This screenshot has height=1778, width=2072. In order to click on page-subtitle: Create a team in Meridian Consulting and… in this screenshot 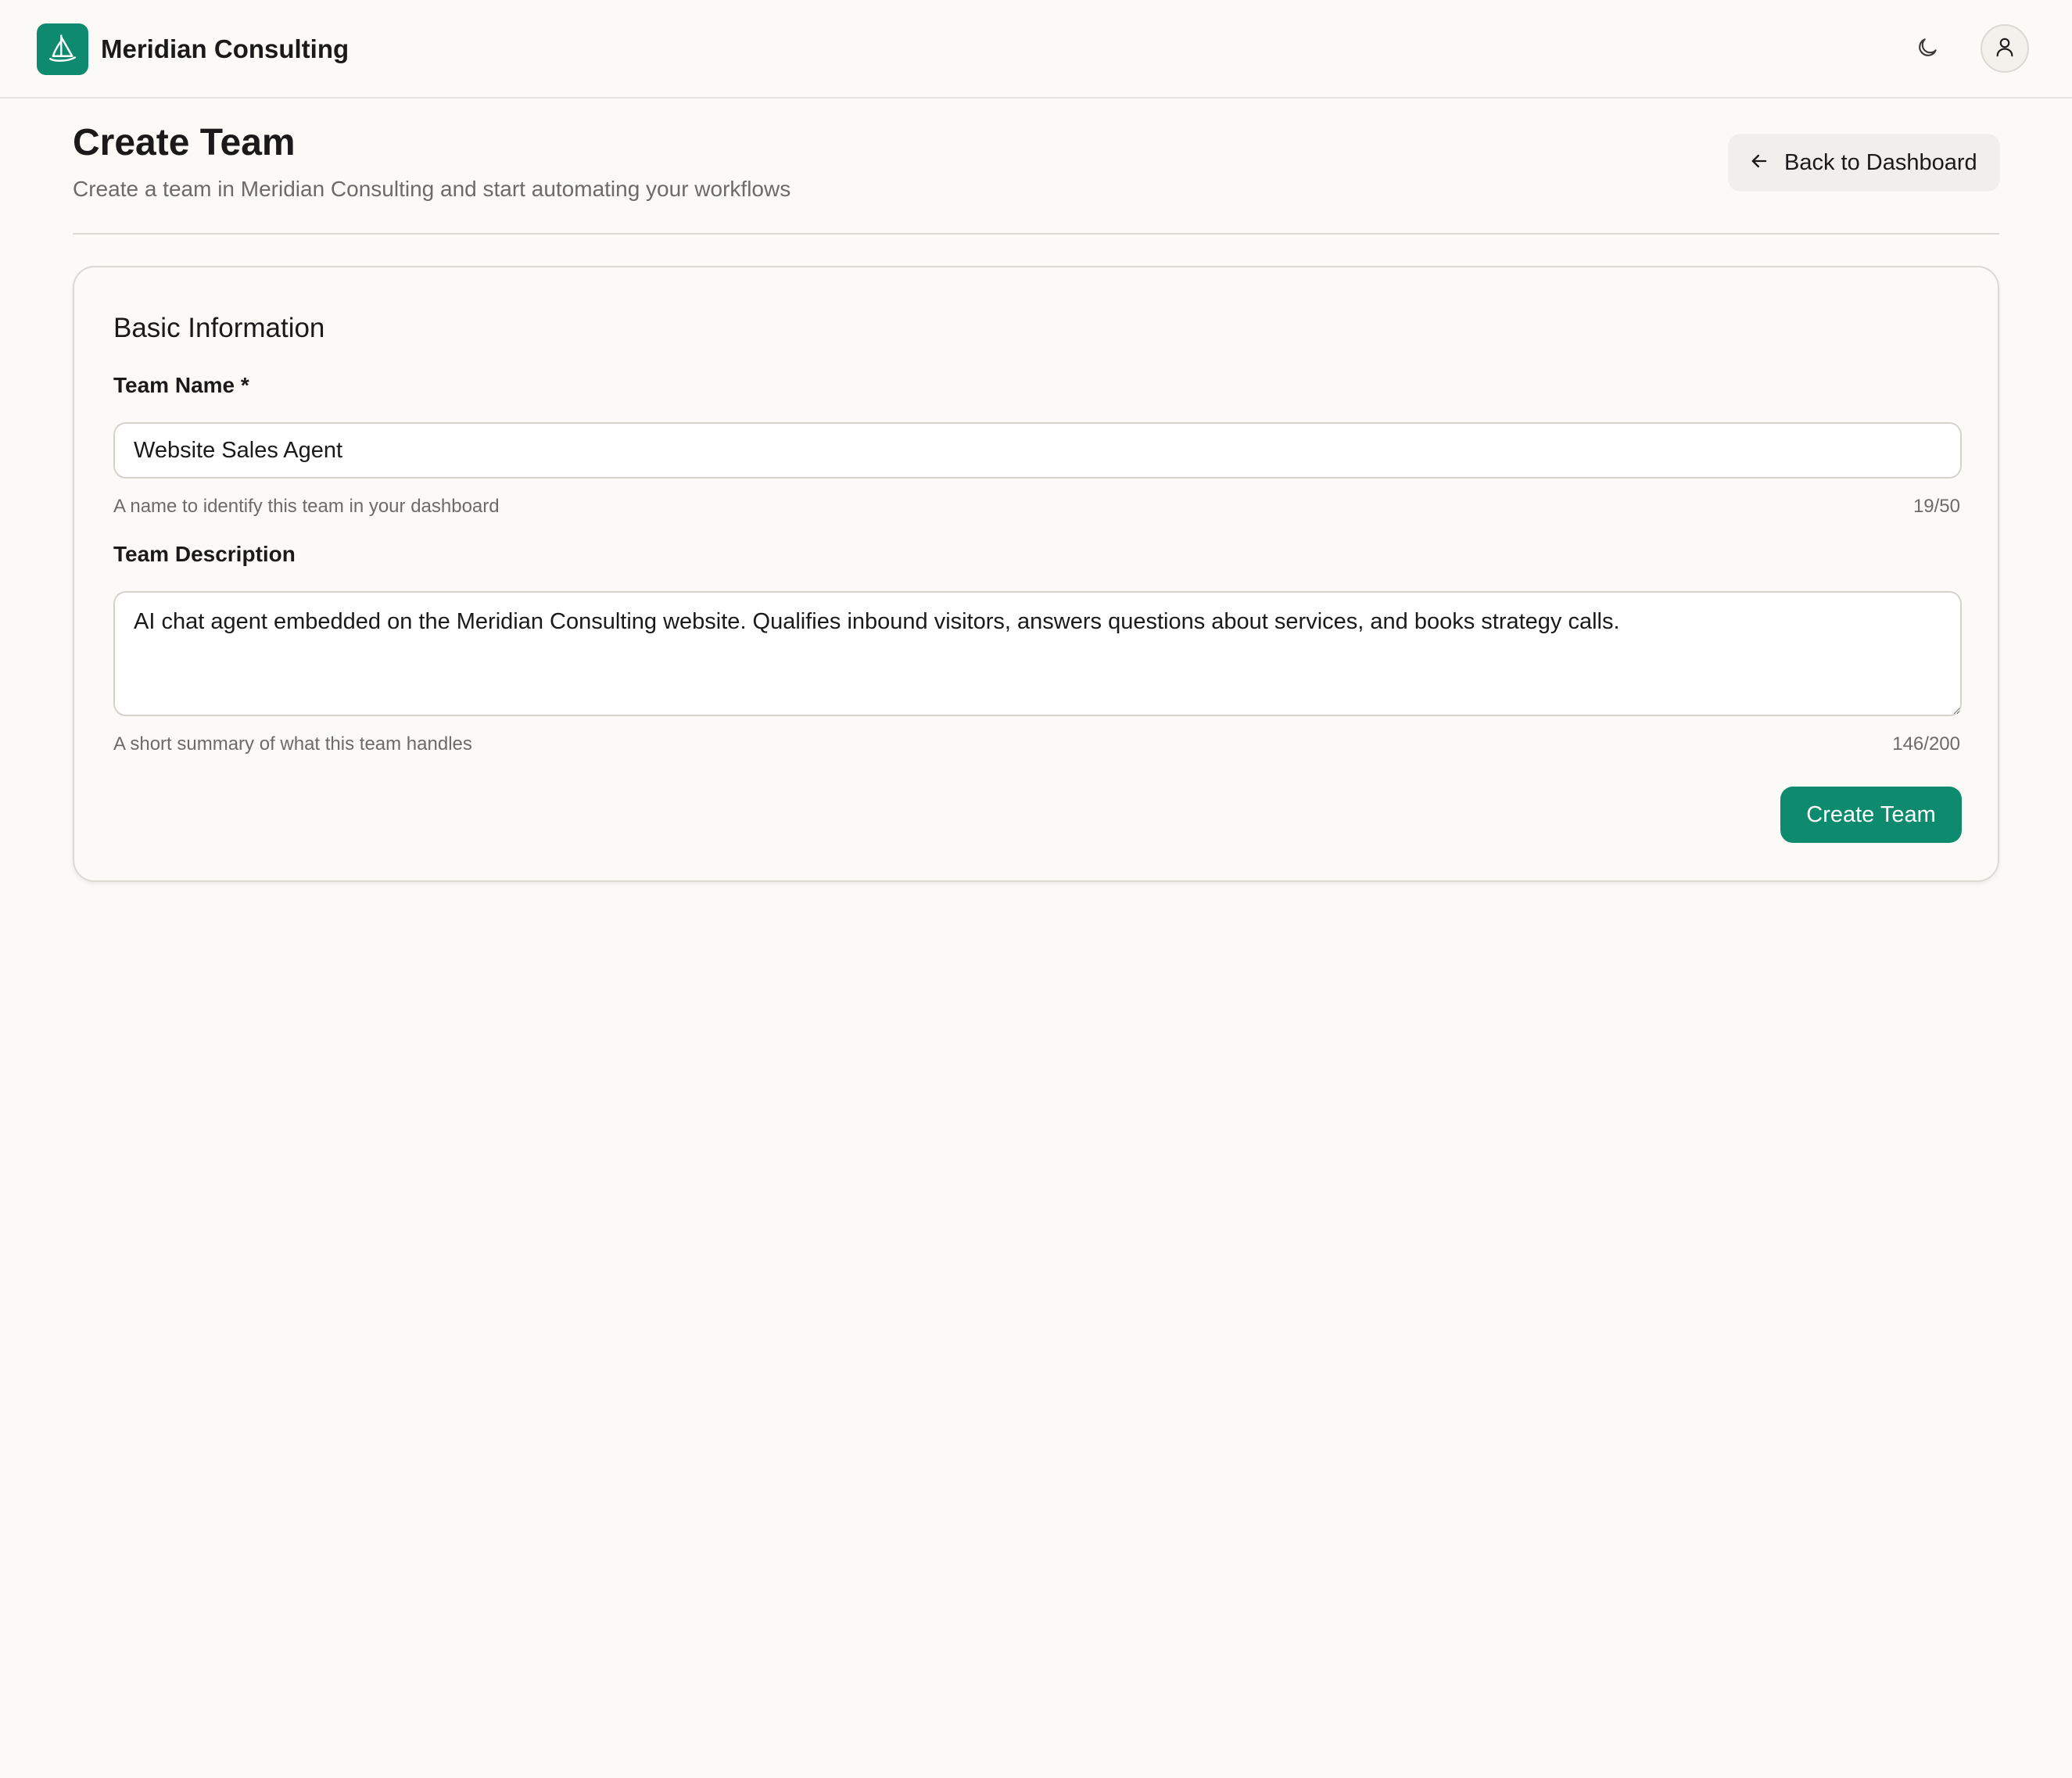, I will do `click(432, 189)`.